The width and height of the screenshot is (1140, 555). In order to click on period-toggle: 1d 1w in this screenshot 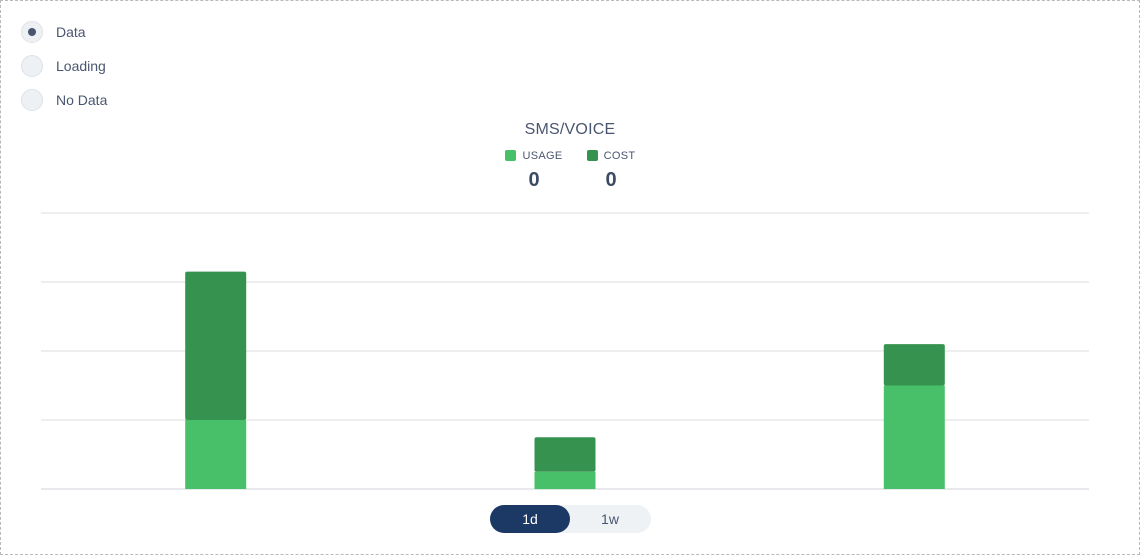, I will do `click(570, 519)`.